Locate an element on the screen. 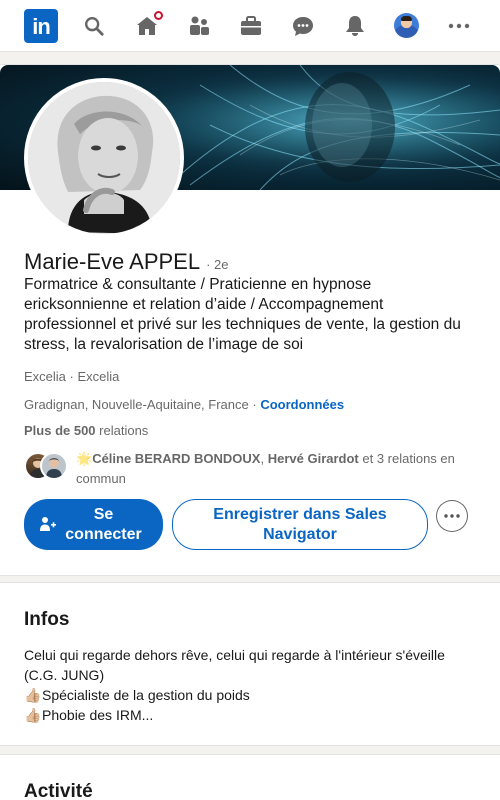 The width and height of the screenshot is (500, 800). star-emoji: 🌟 is located at coordinates (84, 458).